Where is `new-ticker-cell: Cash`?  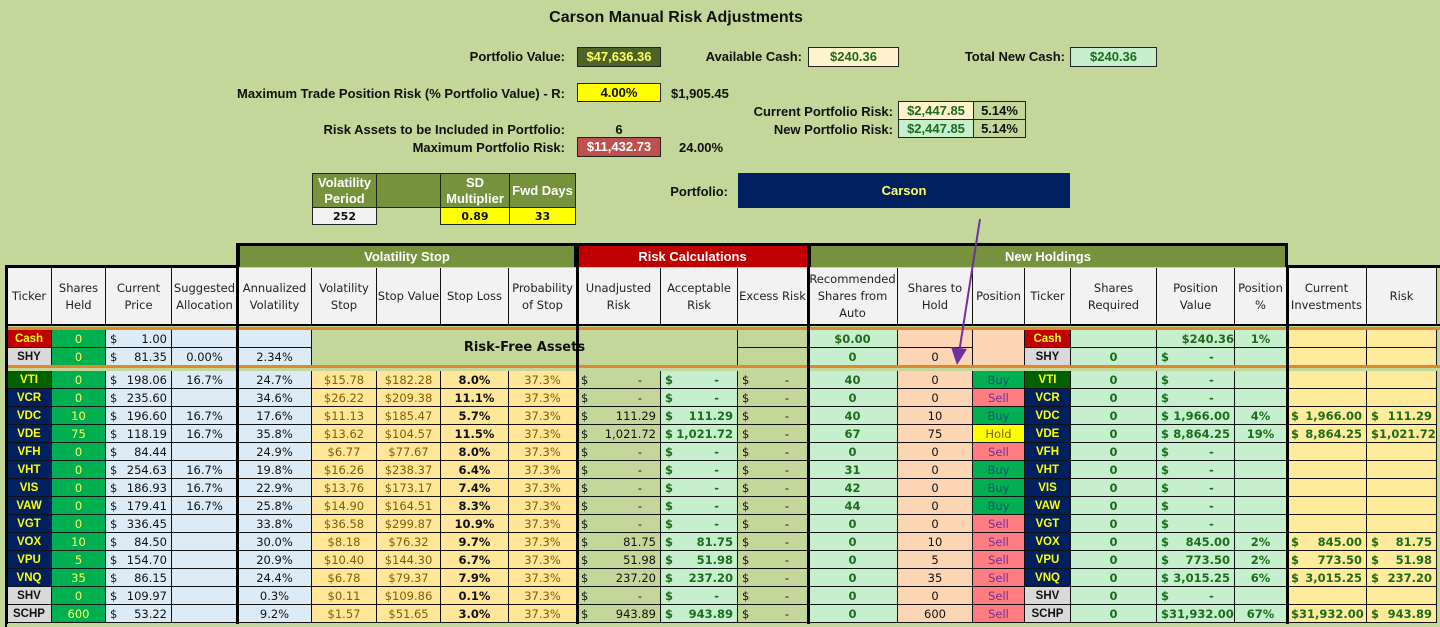
new-ticker-cell: Cash is located at coordinates (1048, 339).